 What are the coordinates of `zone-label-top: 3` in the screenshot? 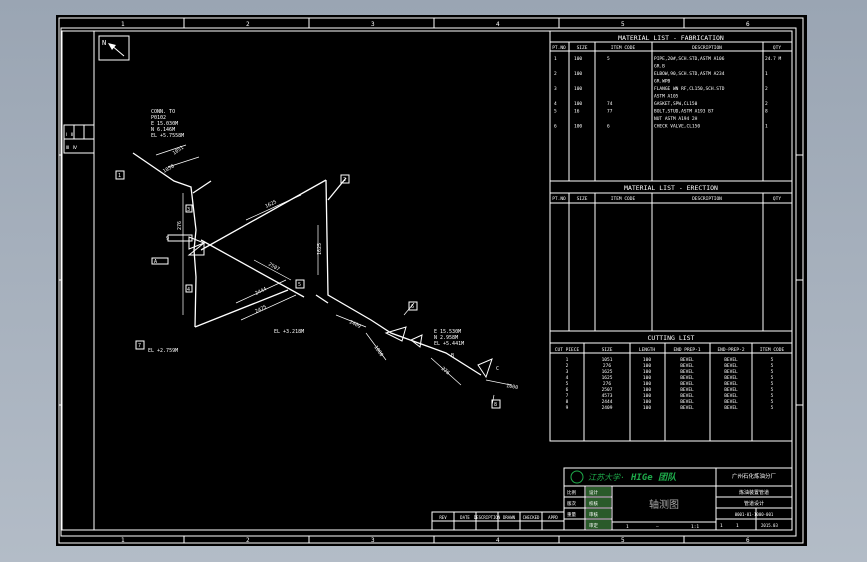 It's located at (373, 24).